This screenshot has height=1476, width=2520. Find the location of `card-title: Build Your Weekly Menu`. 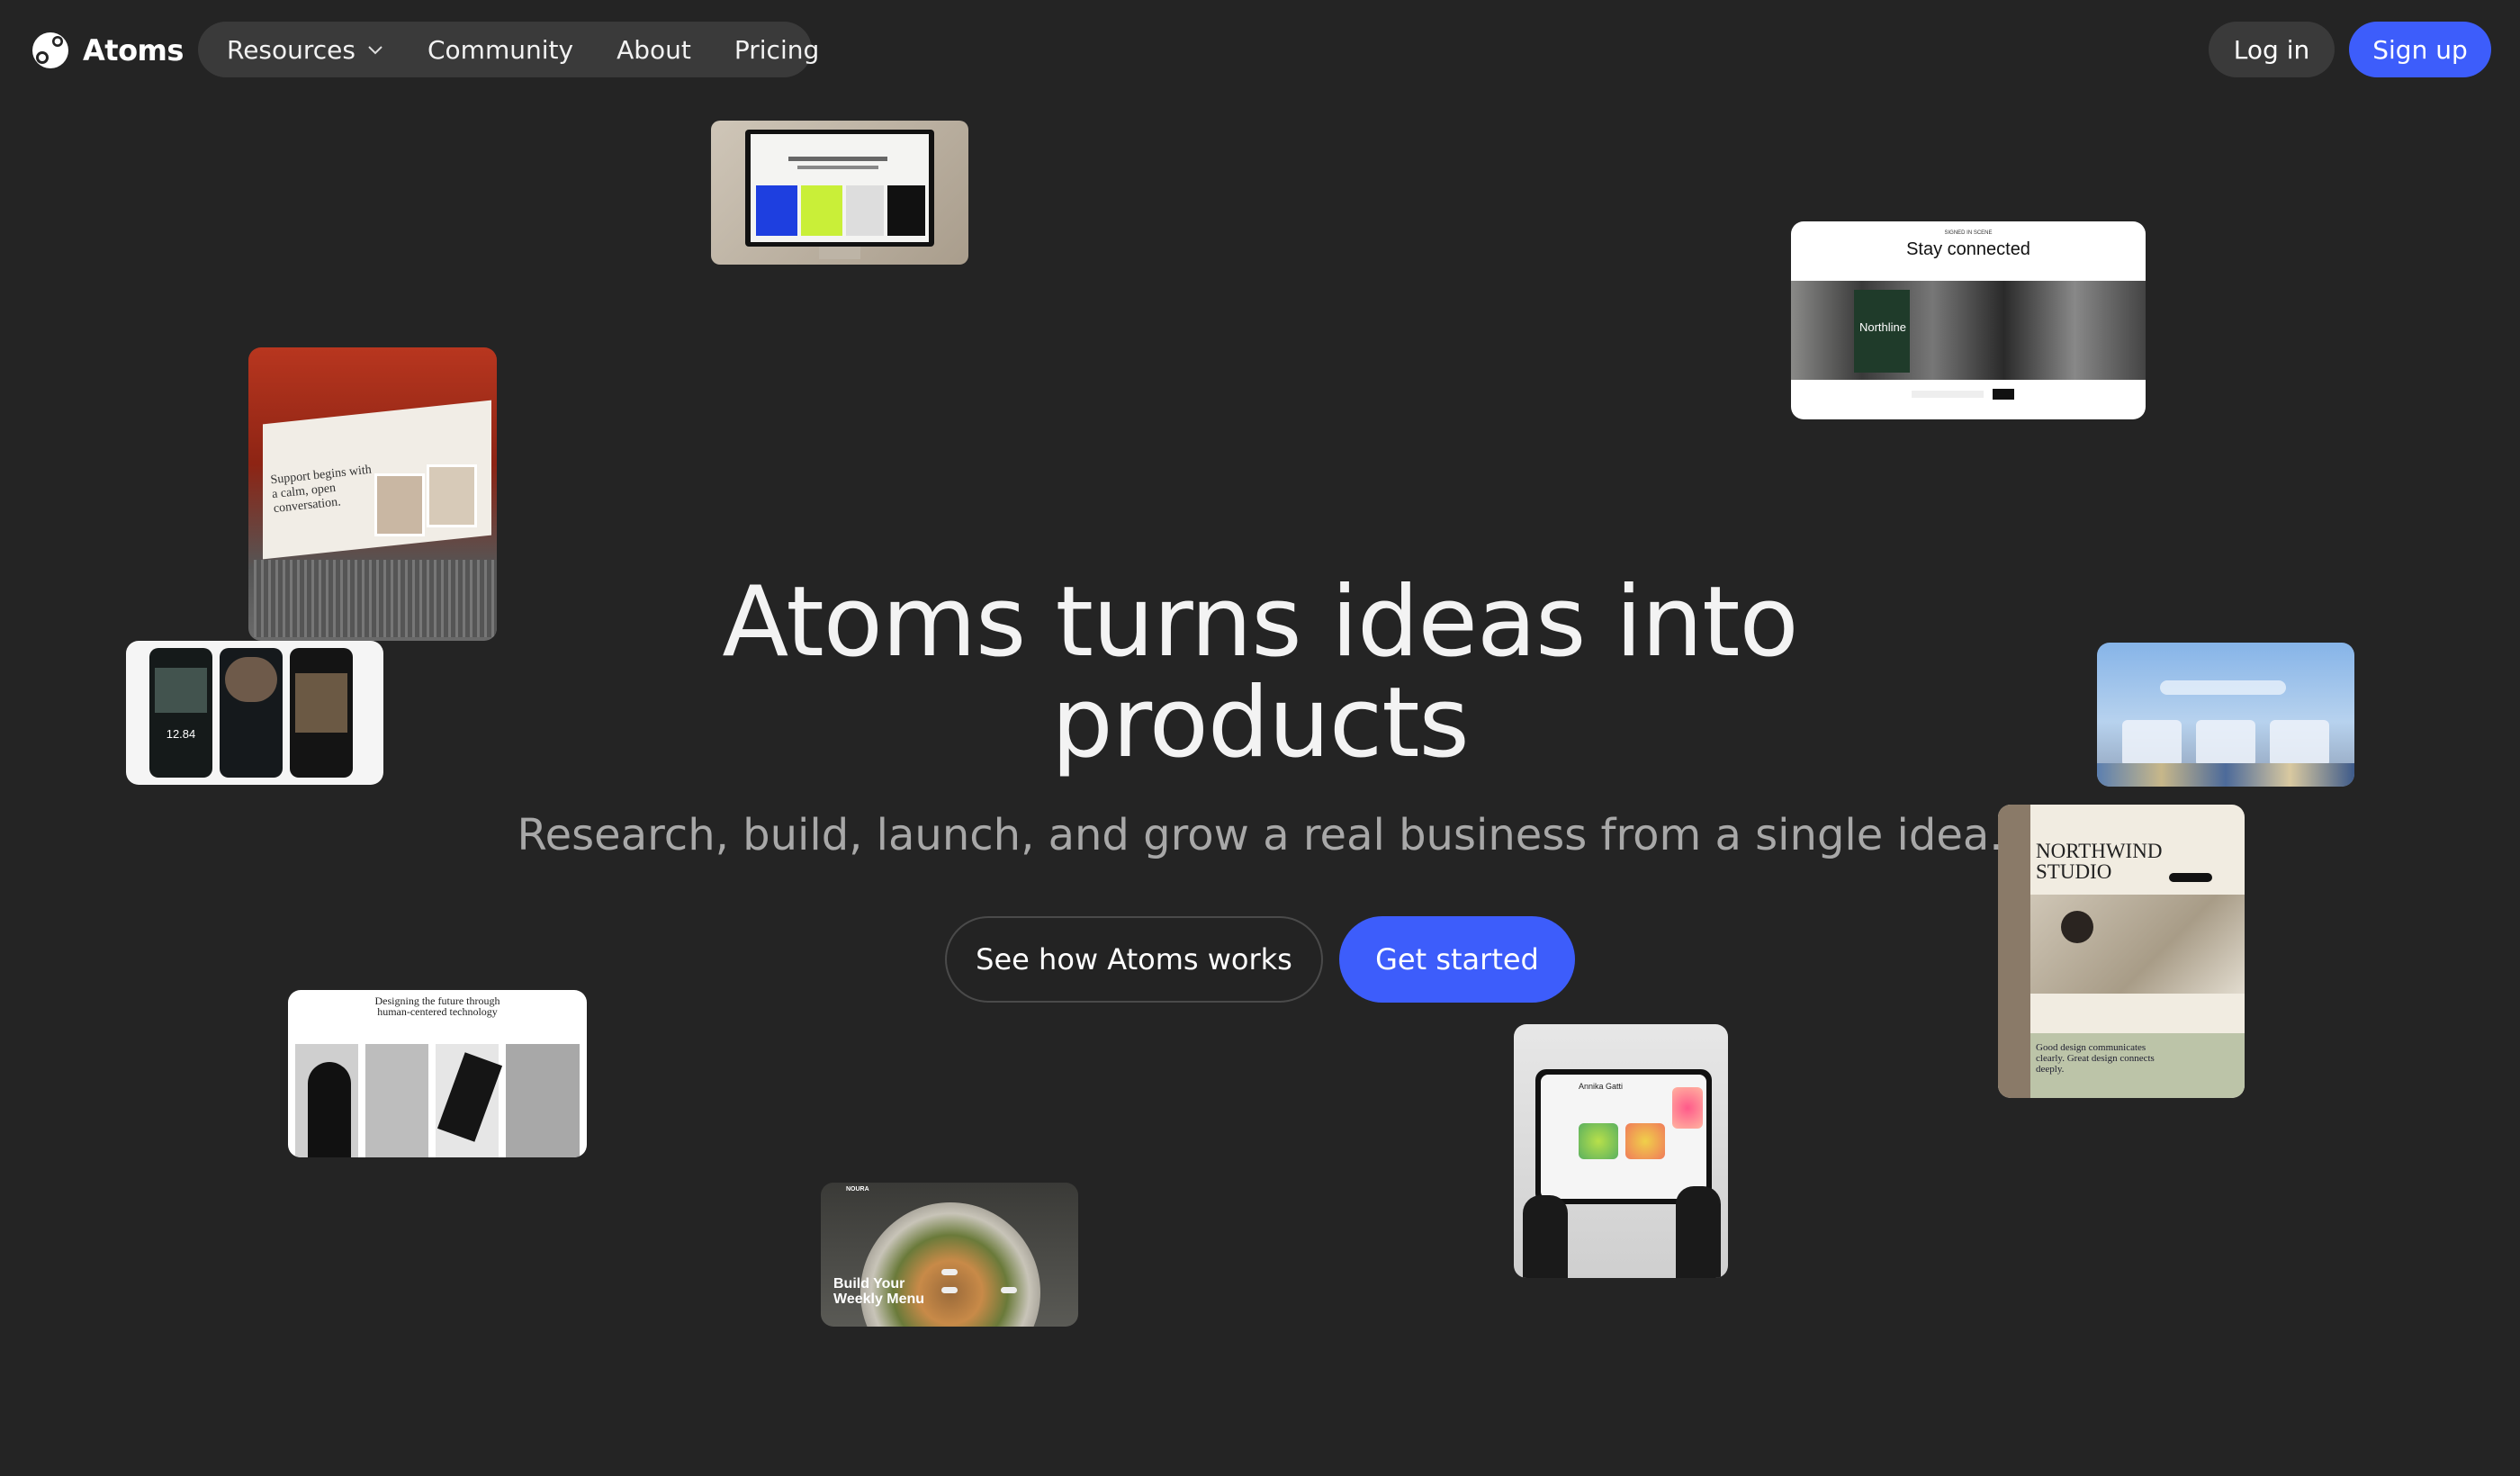

card-title: Build Your Weekly Menu is located at coordinates (879, 1291).